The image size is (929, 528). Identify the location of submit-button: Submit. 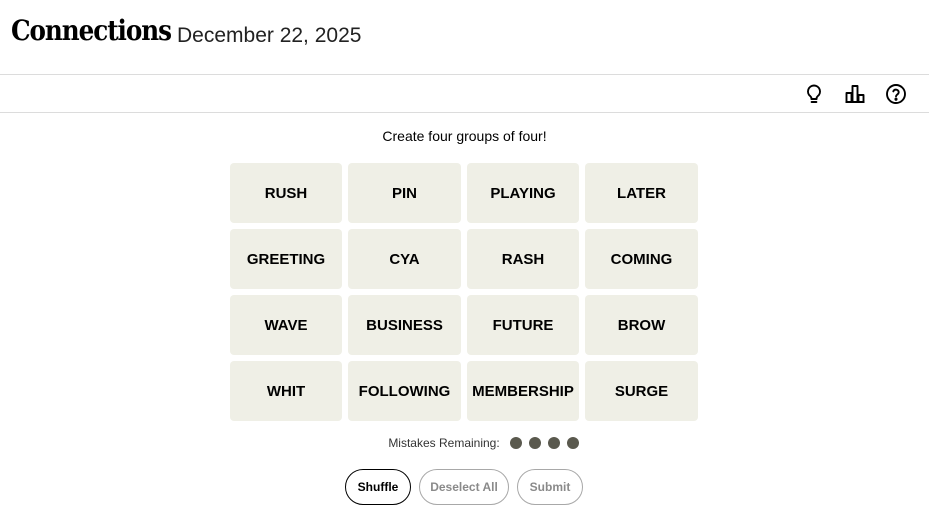
(550, 487).